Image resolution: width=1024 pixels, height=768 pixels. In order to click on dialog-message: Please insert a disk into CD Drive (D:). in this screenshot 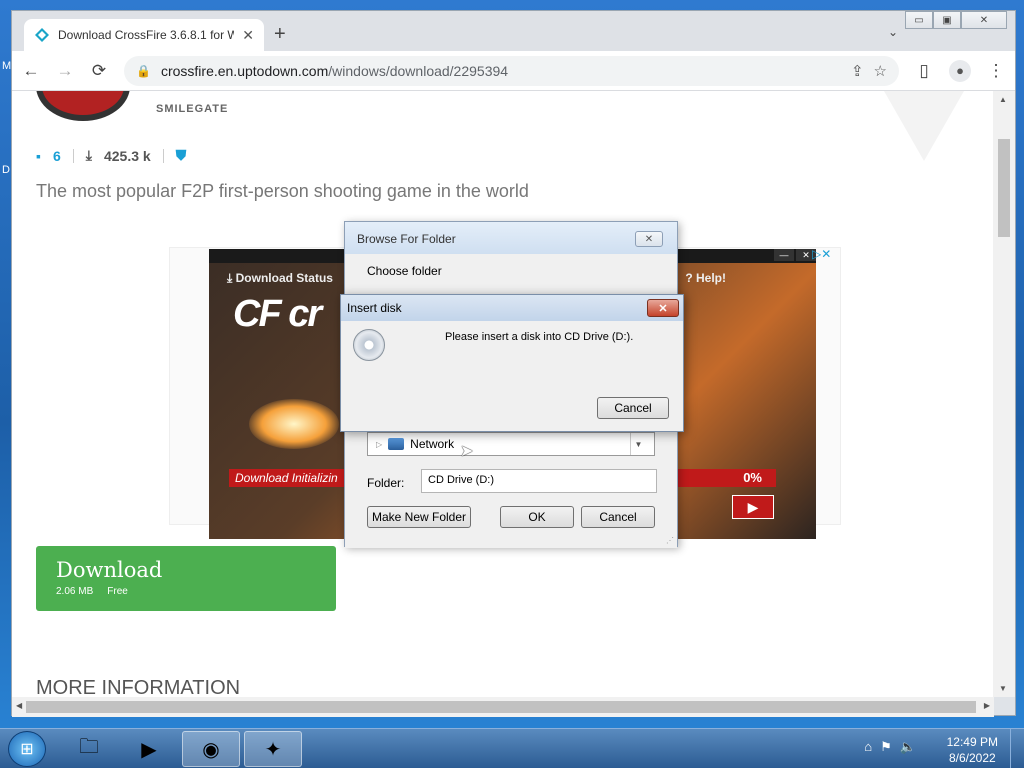, I will do `click(539, 337)`.